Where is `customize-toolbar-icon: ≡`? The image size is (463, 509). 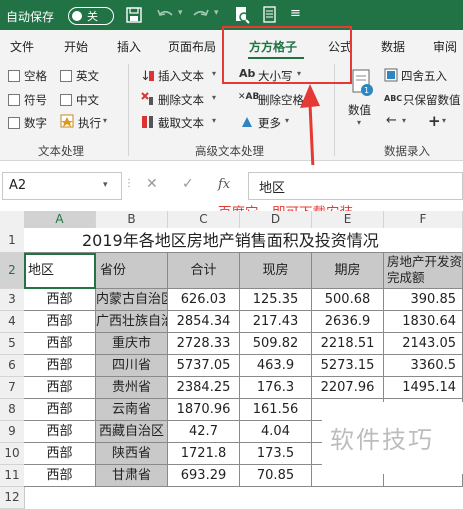
customize-toolbar-icon: ≡ is located at coordinates (295, 13).